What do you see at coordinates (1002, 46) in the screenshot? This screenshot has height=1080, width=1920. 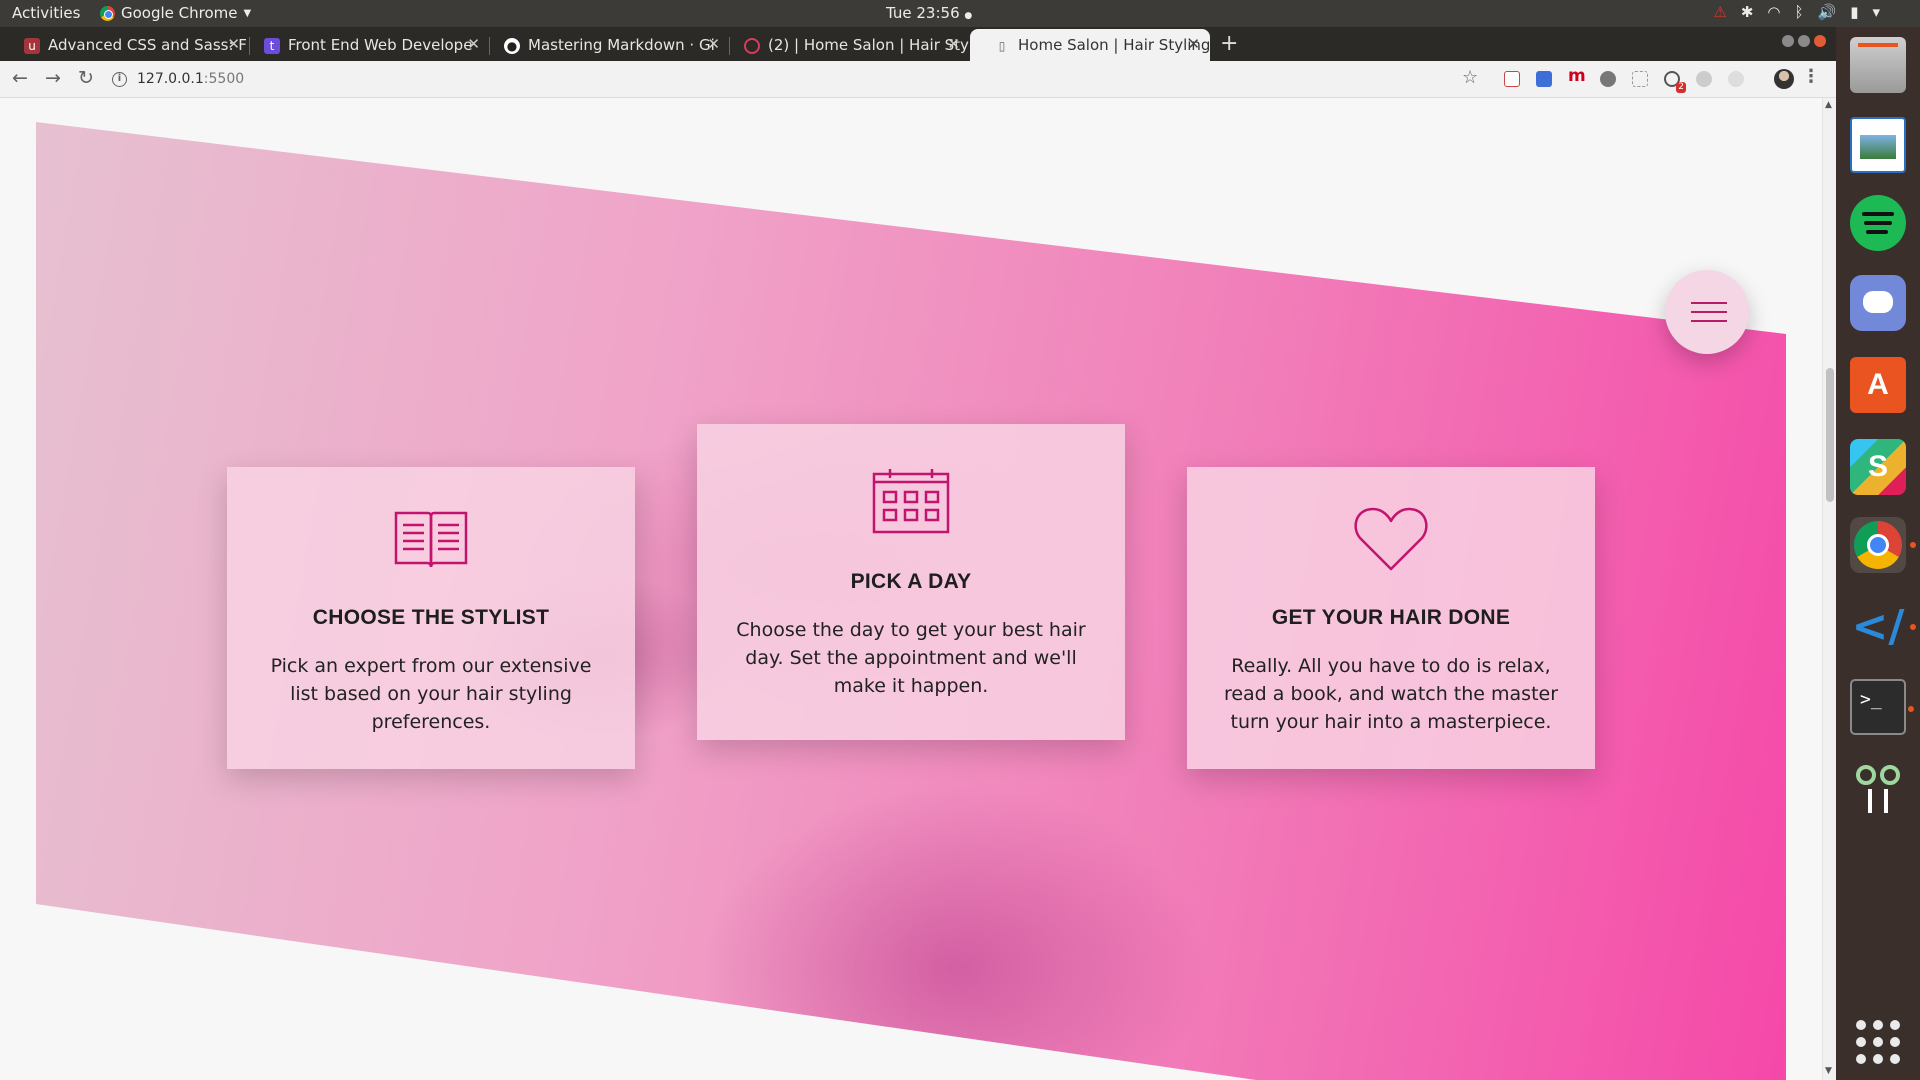 I see `page-icon: ▯` at bounding box center [1002, 46].